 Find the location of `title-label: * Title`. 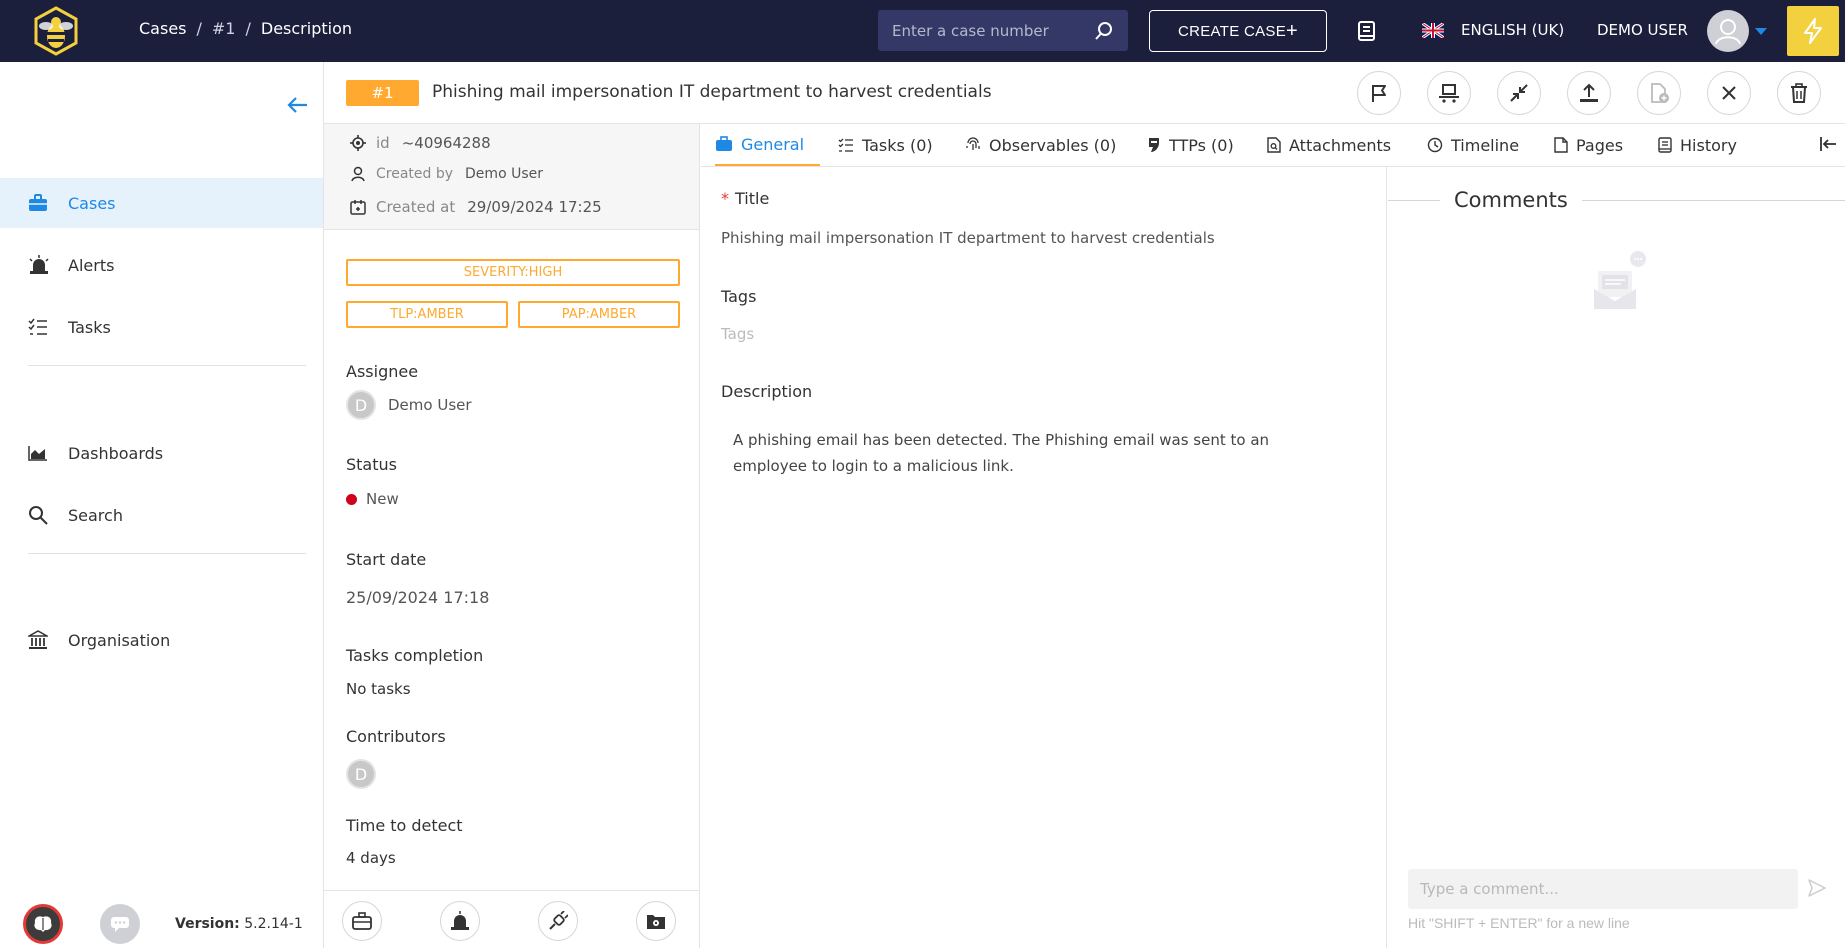

title-label: * Title is located at coordinates (745, 198).